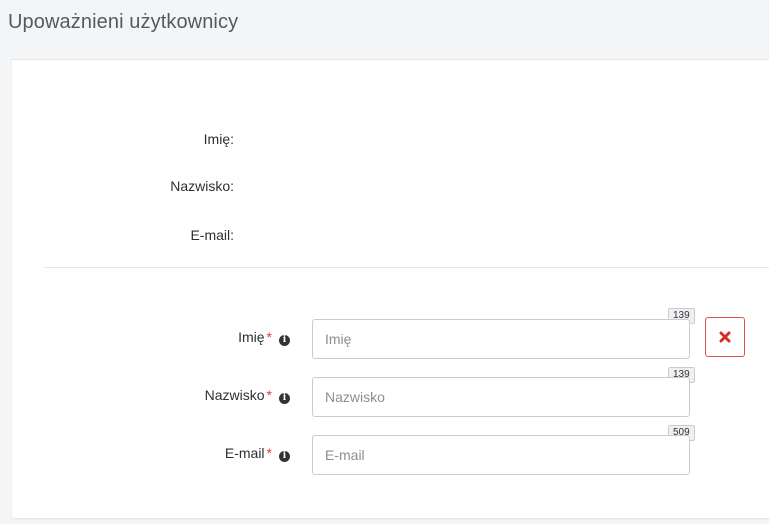  Describe the element at coordinates (501, 339) in the screenshot. I see `first-name-input` at that location.